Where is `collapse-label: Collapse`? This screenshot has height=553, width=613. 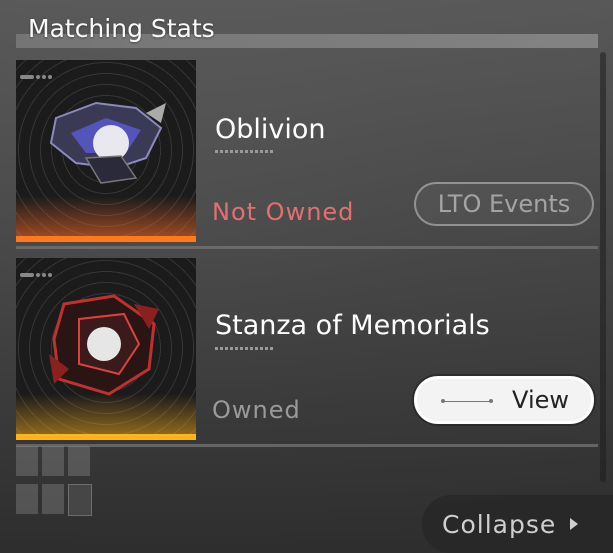
collapse-label: Collapse is located at coordinates (499, 524).